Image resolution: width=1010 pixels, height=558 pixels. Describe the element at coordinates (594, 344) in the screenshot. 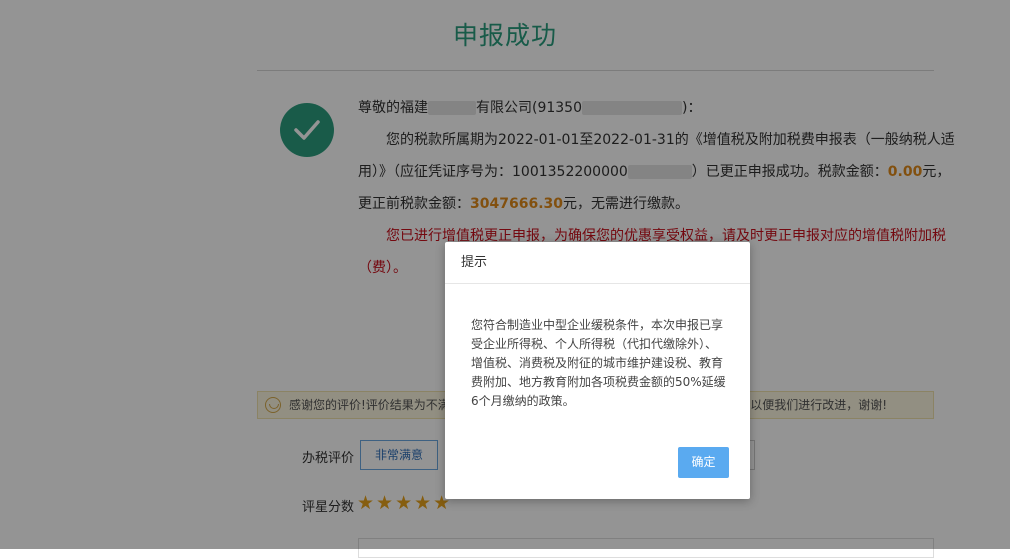

I see `dialog-body-line: 受企业所得税、个人所得税（代扣代缴除外）、` at that location.